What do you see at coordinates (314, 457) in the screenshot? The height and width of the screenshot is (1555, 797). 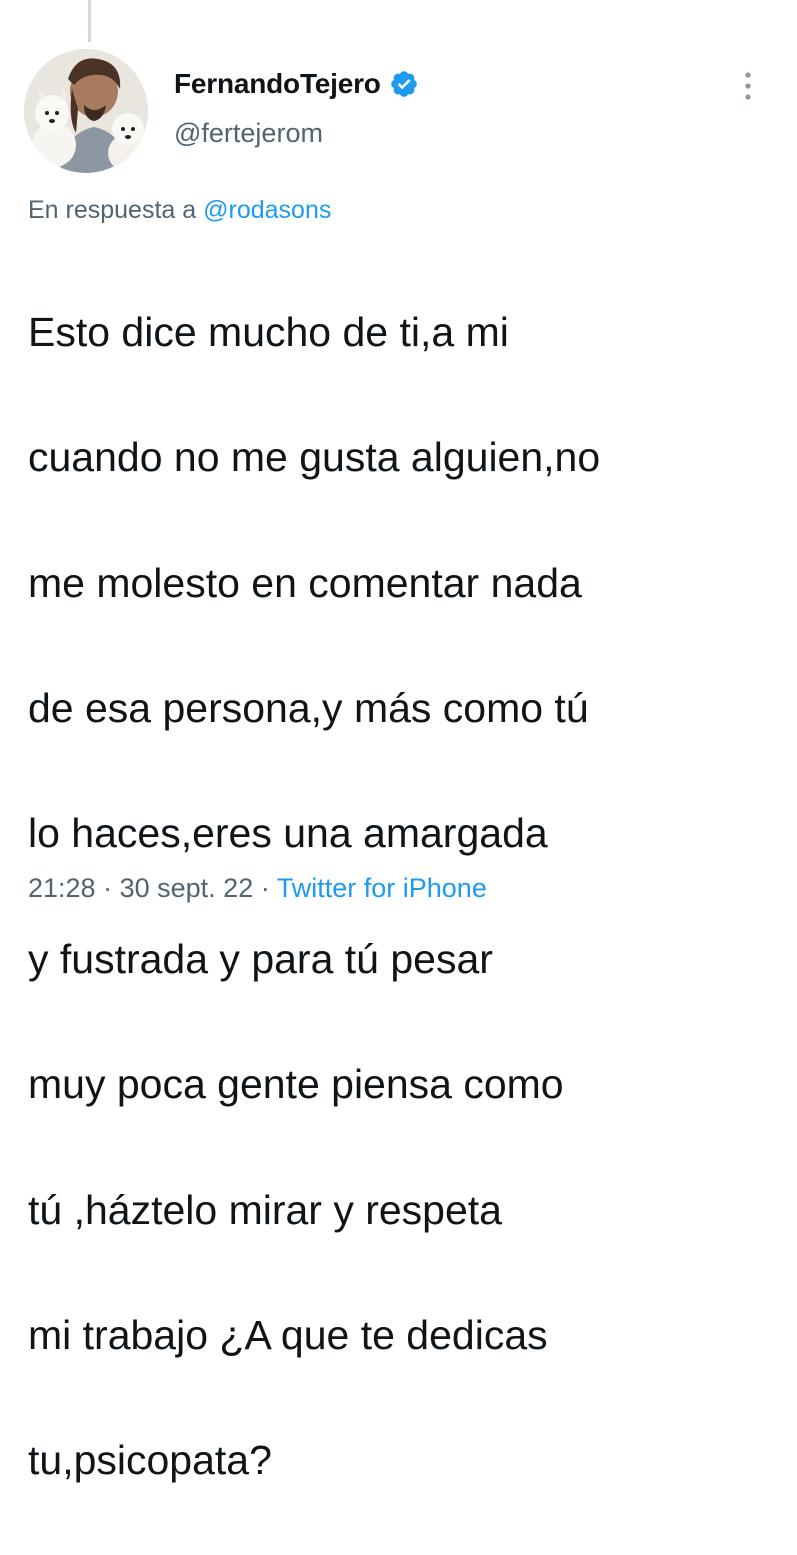 I see `tweet-text-line: cuando no me gusta alguien,no` at bounding box center [314, 457].